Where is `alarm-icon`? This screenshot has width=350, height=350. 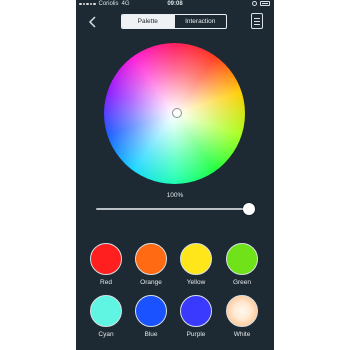 alarm-icon is located at coordinates (254, 3).